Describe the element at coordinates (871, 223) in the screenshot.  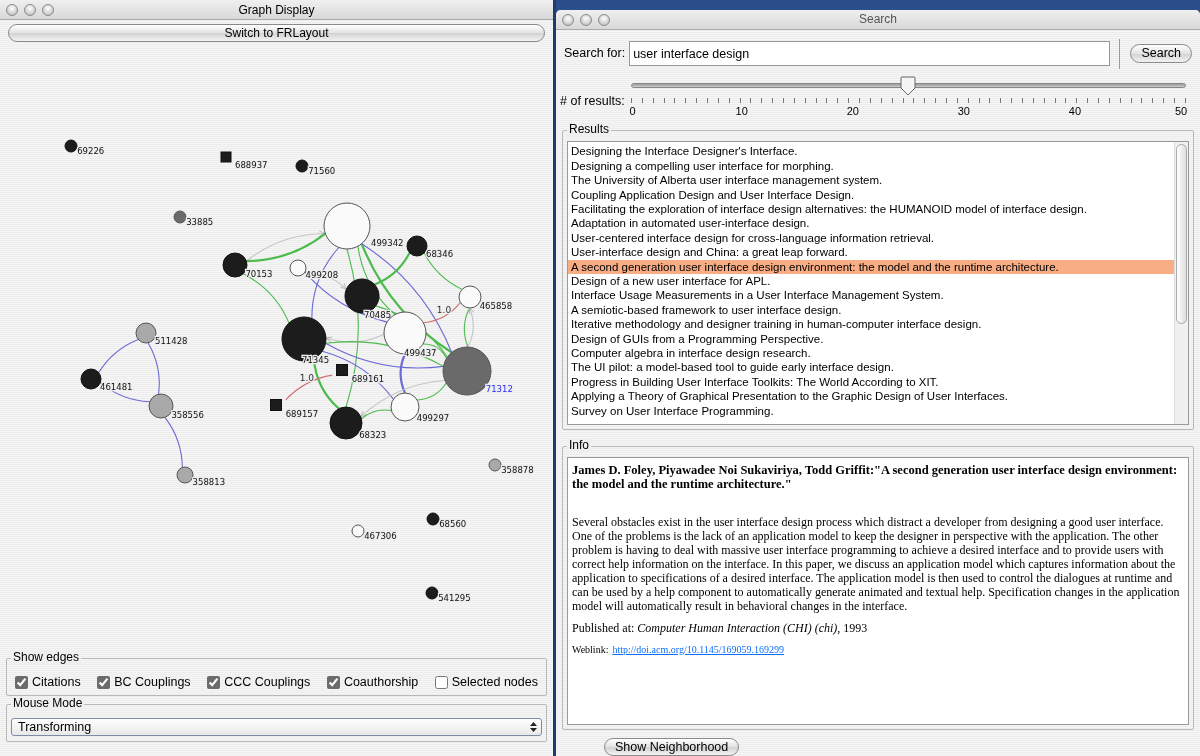
I see `result-item: Adaptation in automated user-interface design.` at that location.